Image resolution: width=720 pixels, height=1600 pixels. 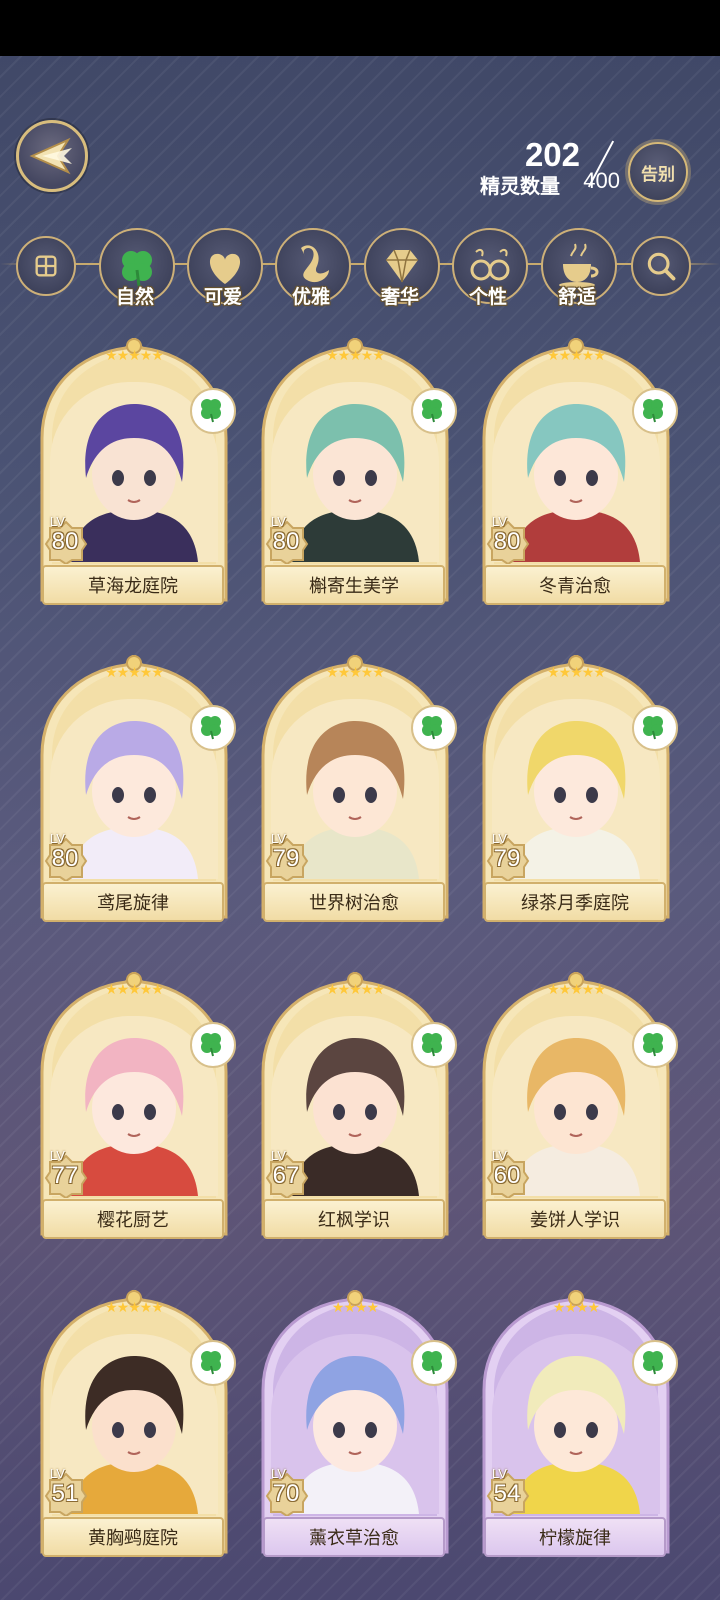 I want to click on filter-search, so click(x=661, y=266).